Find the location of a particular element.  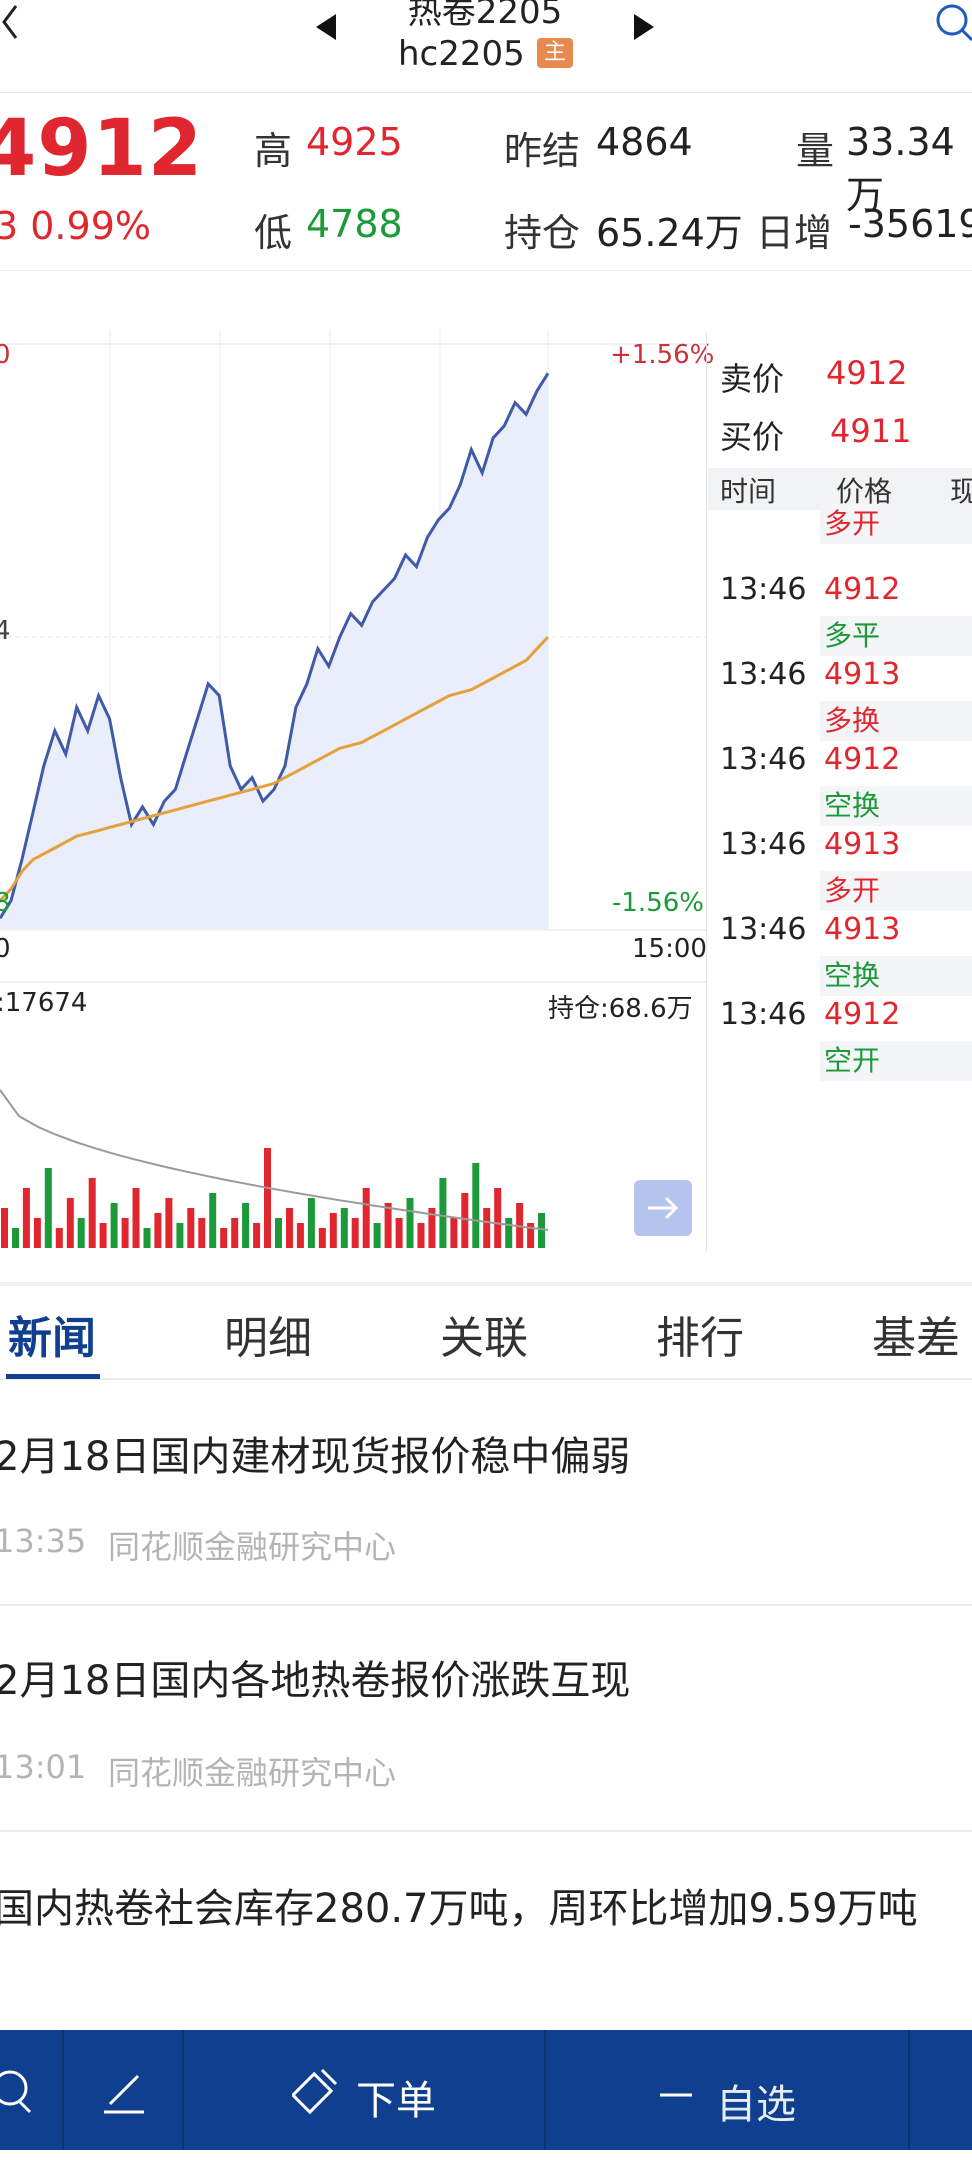

pen-icon is located at coordinates (124, 2094).